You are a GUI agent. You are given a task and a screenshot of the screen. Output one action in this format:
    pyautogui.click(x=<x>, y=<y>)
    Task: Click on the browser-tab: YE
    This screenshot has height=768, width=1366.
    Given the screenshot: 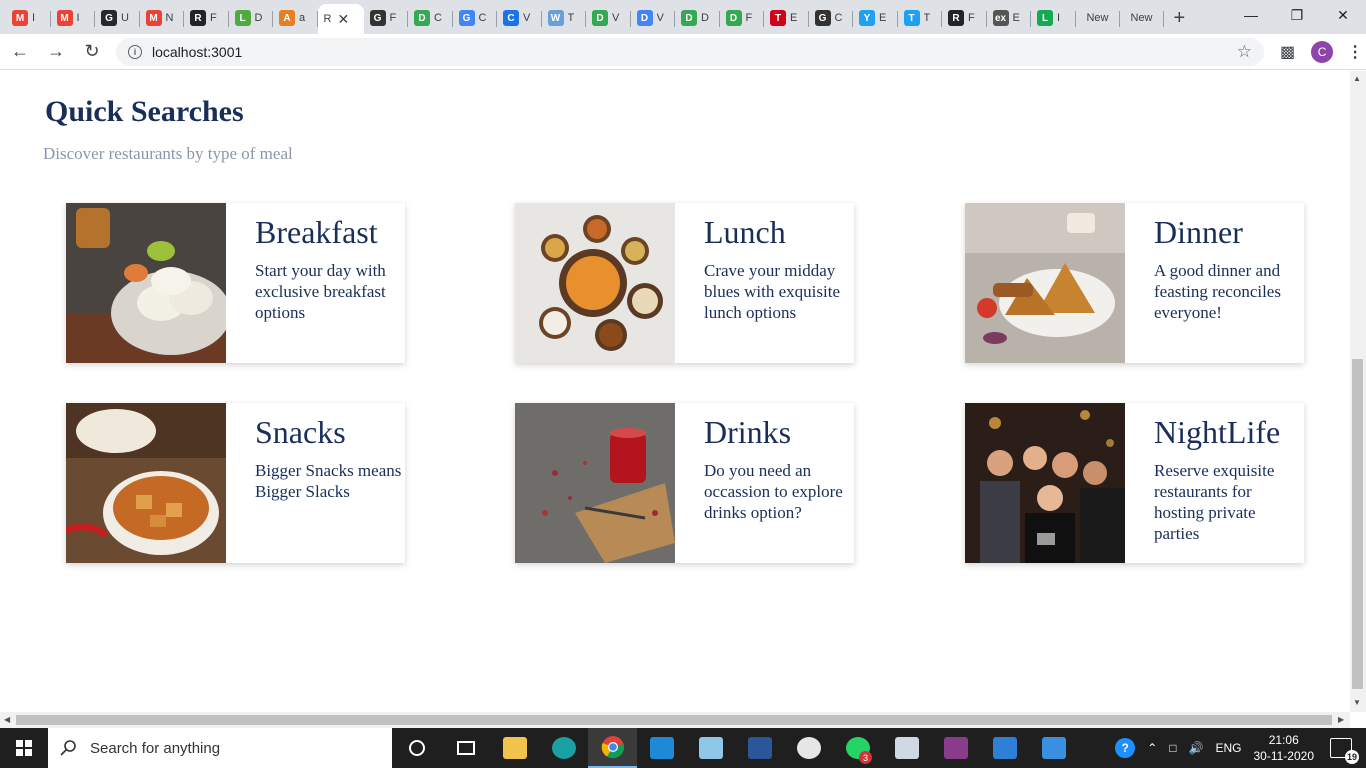 What is the action you would take?
    pyautogui.click(x=875, y=18)
    